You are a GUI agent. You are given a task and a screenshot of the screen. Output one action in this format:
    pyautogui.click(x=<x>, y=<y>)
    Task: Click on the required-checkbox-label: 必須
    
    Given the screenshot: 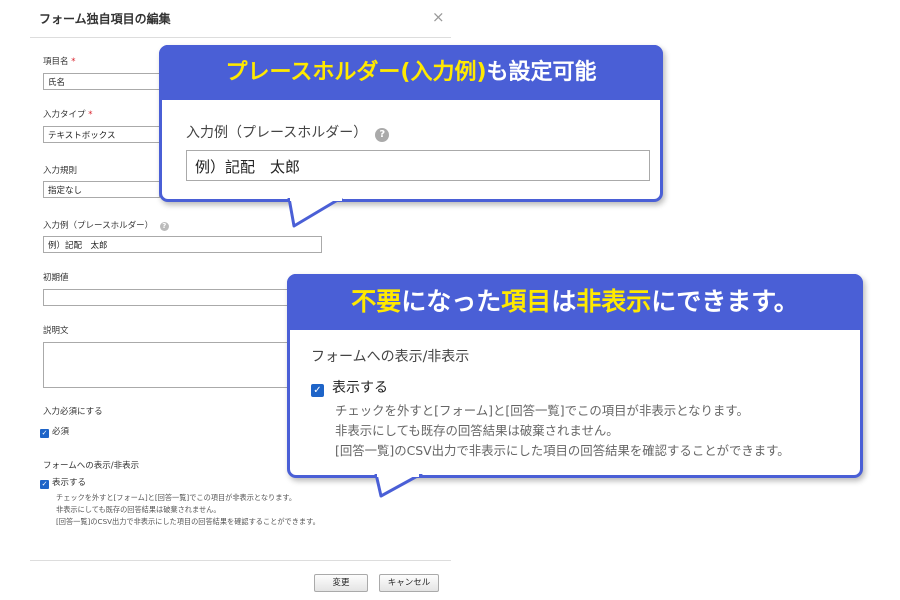 What is the action you would take?
    pyautogui.click(x=61, y=432)
    